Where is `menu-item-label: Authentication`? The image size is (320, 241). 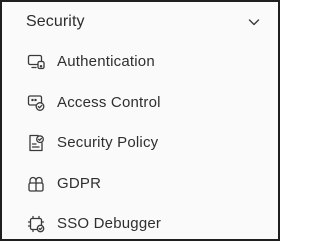 menu-item-label: Authentication is located at coordinates (106, 61).